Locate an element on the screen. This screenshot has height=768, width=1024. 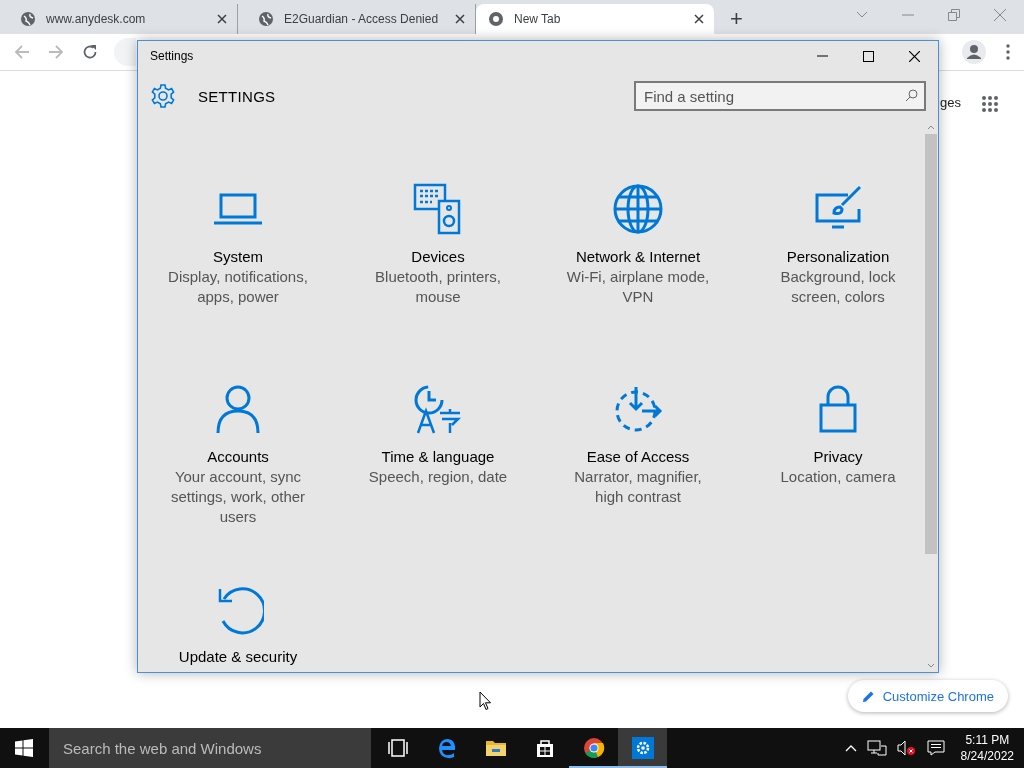
page-heading: SETTINGS is located at coordinates (237, 96).